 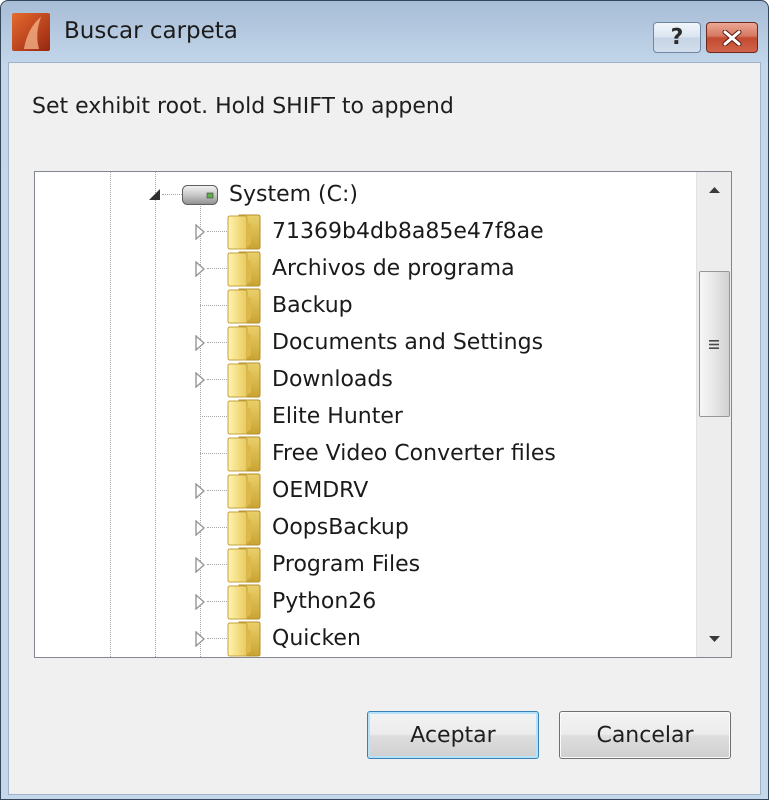 What do you see at coordinates (325, 565) in the screenshot?
I see `tree-item: Program Files` at bounding box center [325, 565].